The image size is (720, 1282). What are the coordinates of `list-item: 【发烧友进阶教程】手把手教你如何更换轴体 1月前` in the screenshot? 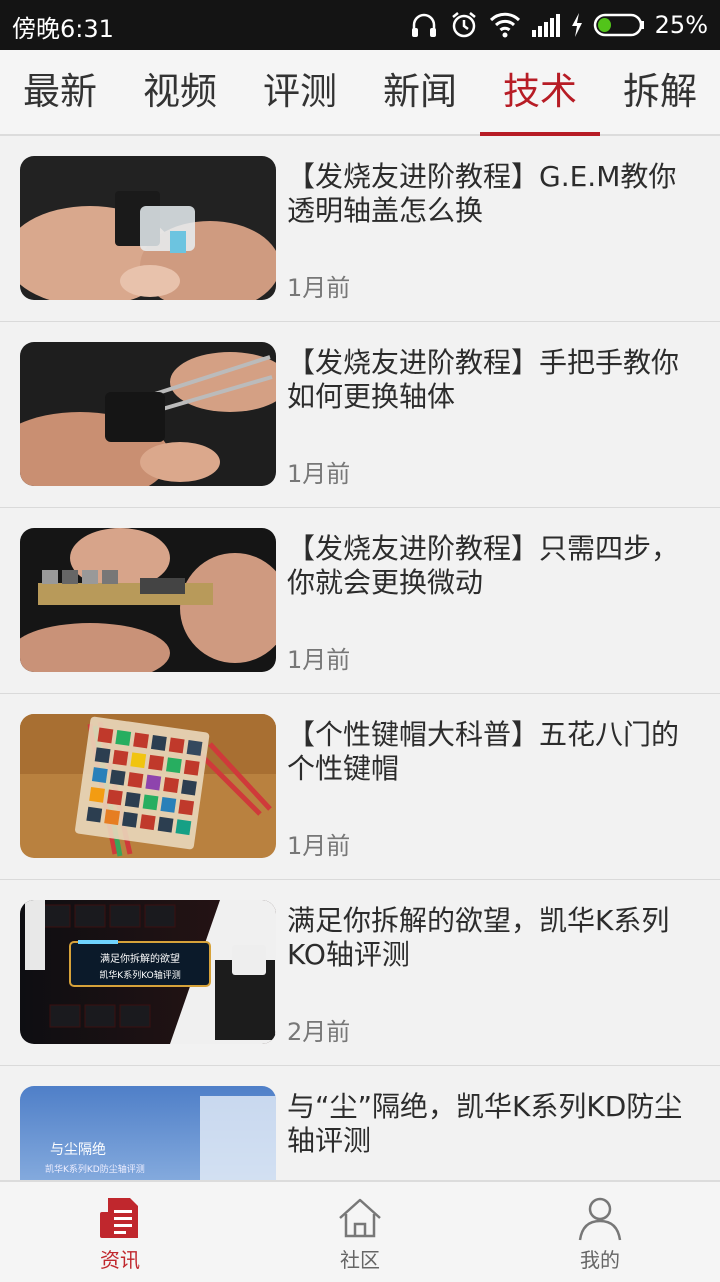 It's located at (360, 415).